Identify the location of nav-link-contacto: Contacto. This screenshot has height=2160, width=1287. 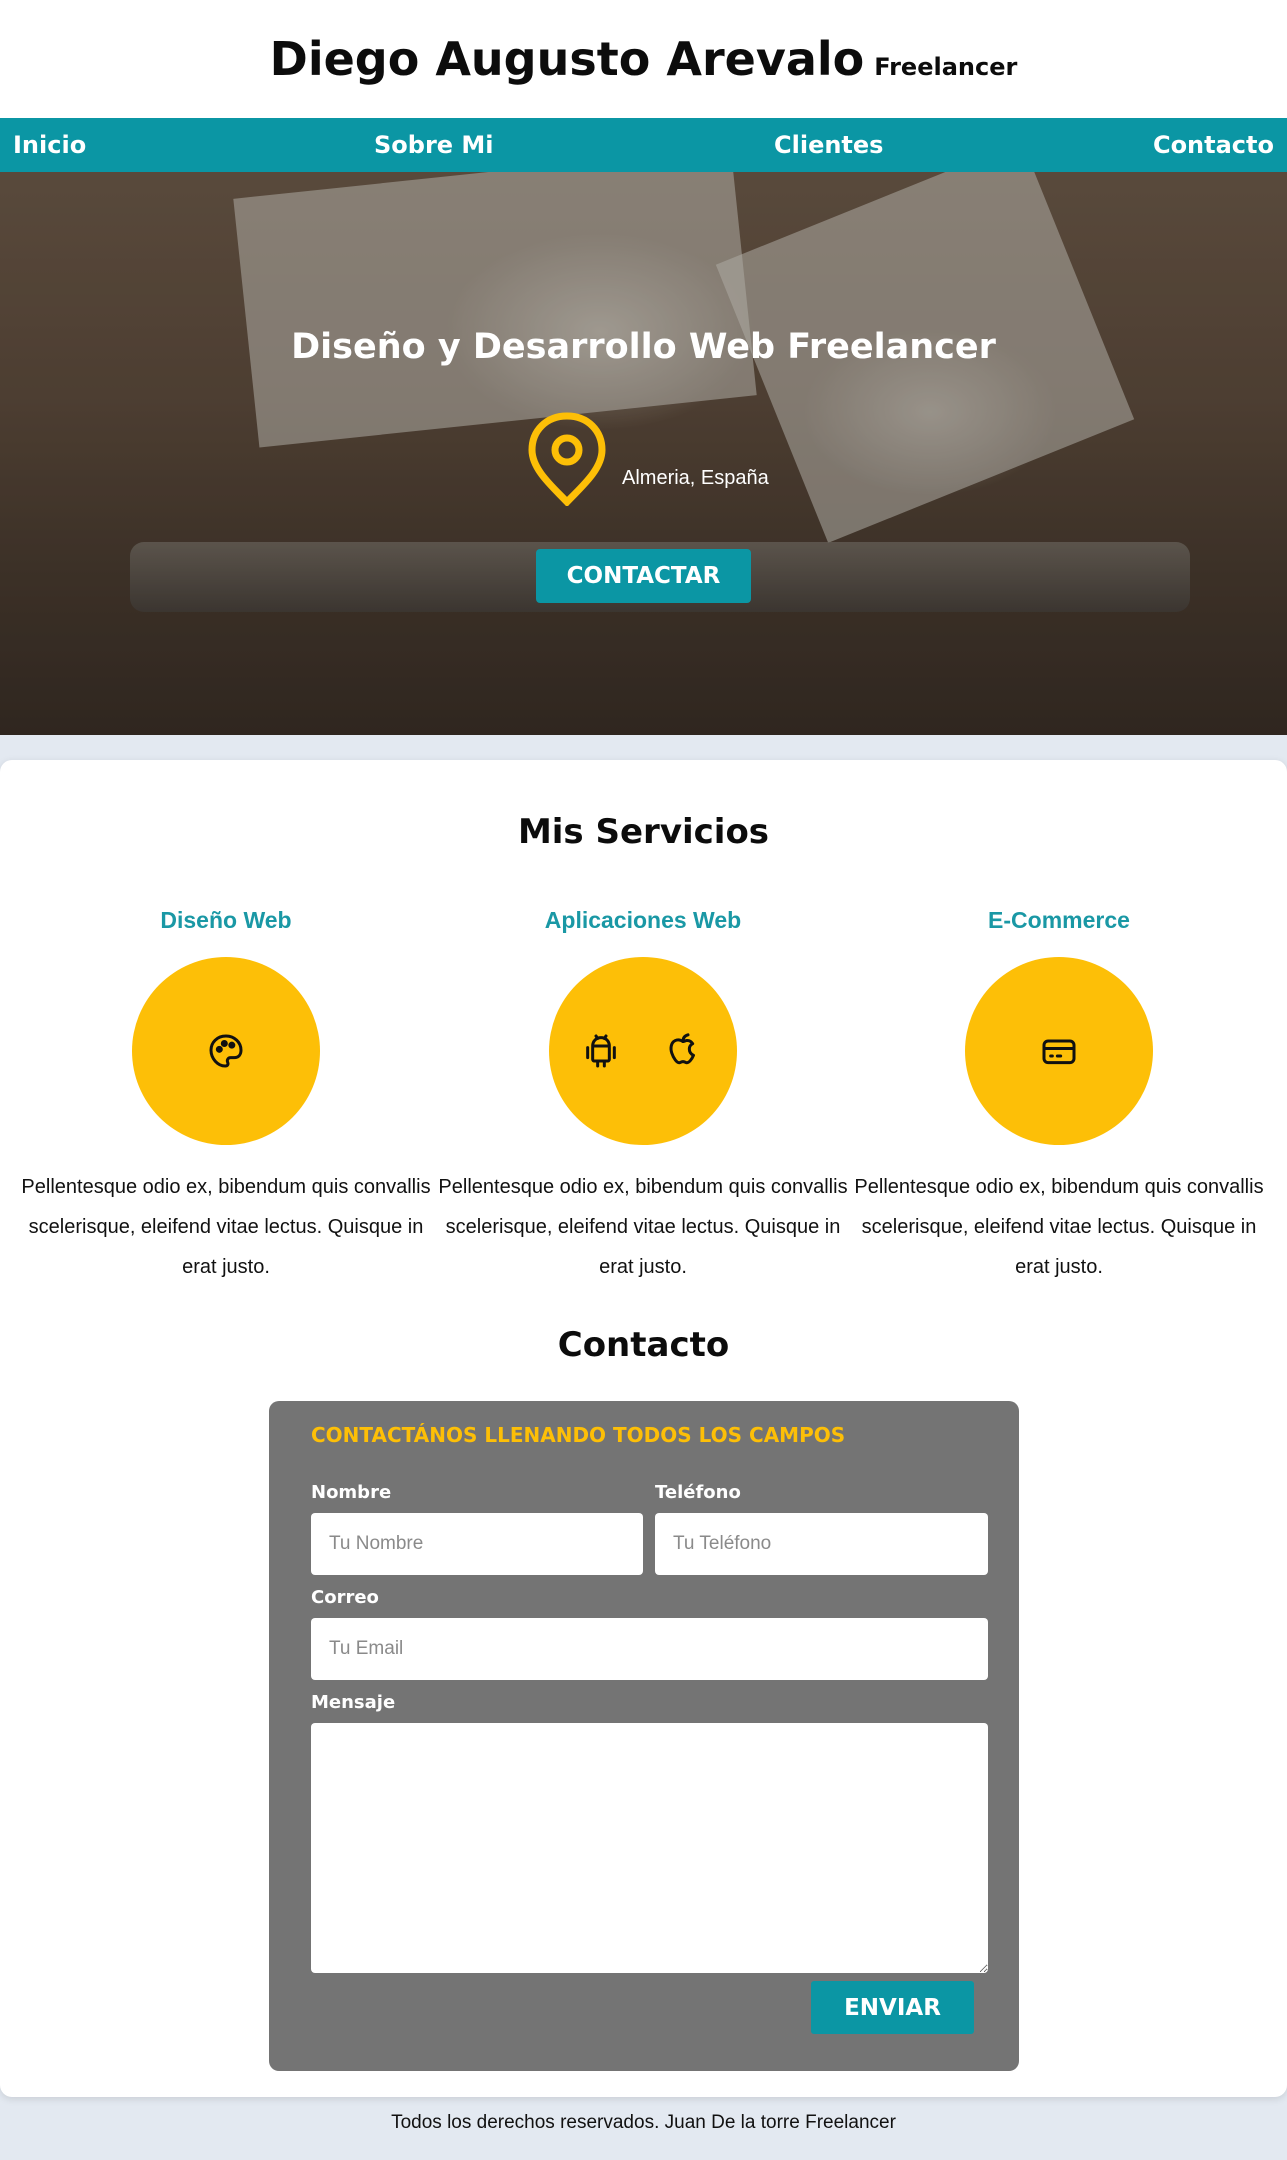
(1213, 145).